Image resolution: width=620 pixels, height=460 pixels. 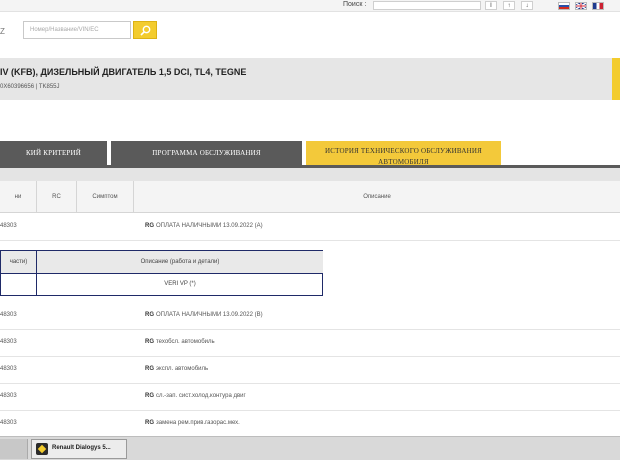 What do you see at coordinates (310, 397) in the screenshot?
I see `table-row: 48303 RG сл.-зап. сист.холод.контура двиг` at bounding box center [310, 397].